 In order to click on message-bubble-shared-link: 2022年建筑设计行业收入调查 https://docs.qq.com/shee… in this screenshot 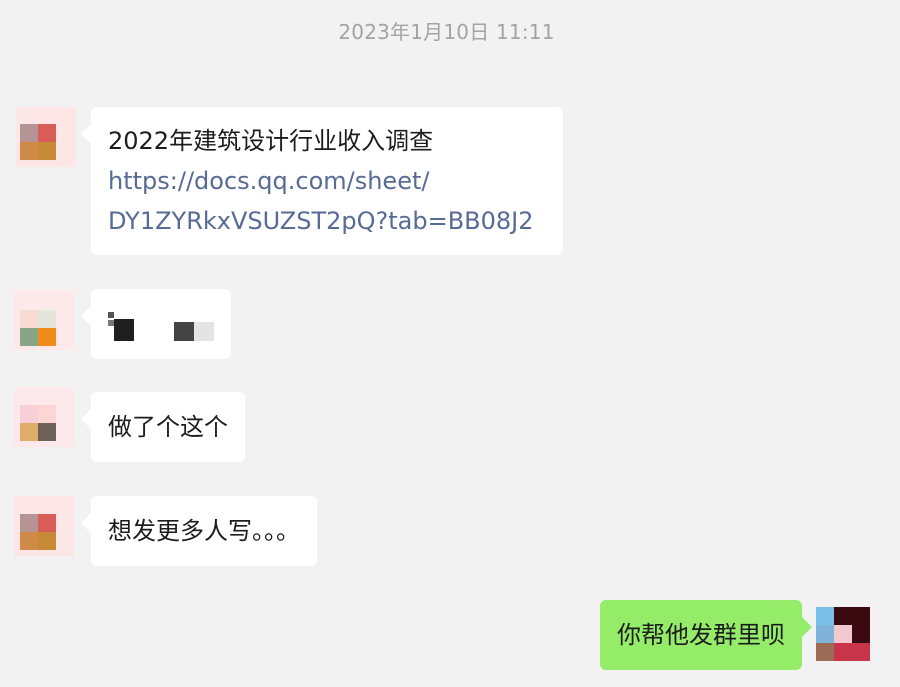, I will do `click(322, 181)`.